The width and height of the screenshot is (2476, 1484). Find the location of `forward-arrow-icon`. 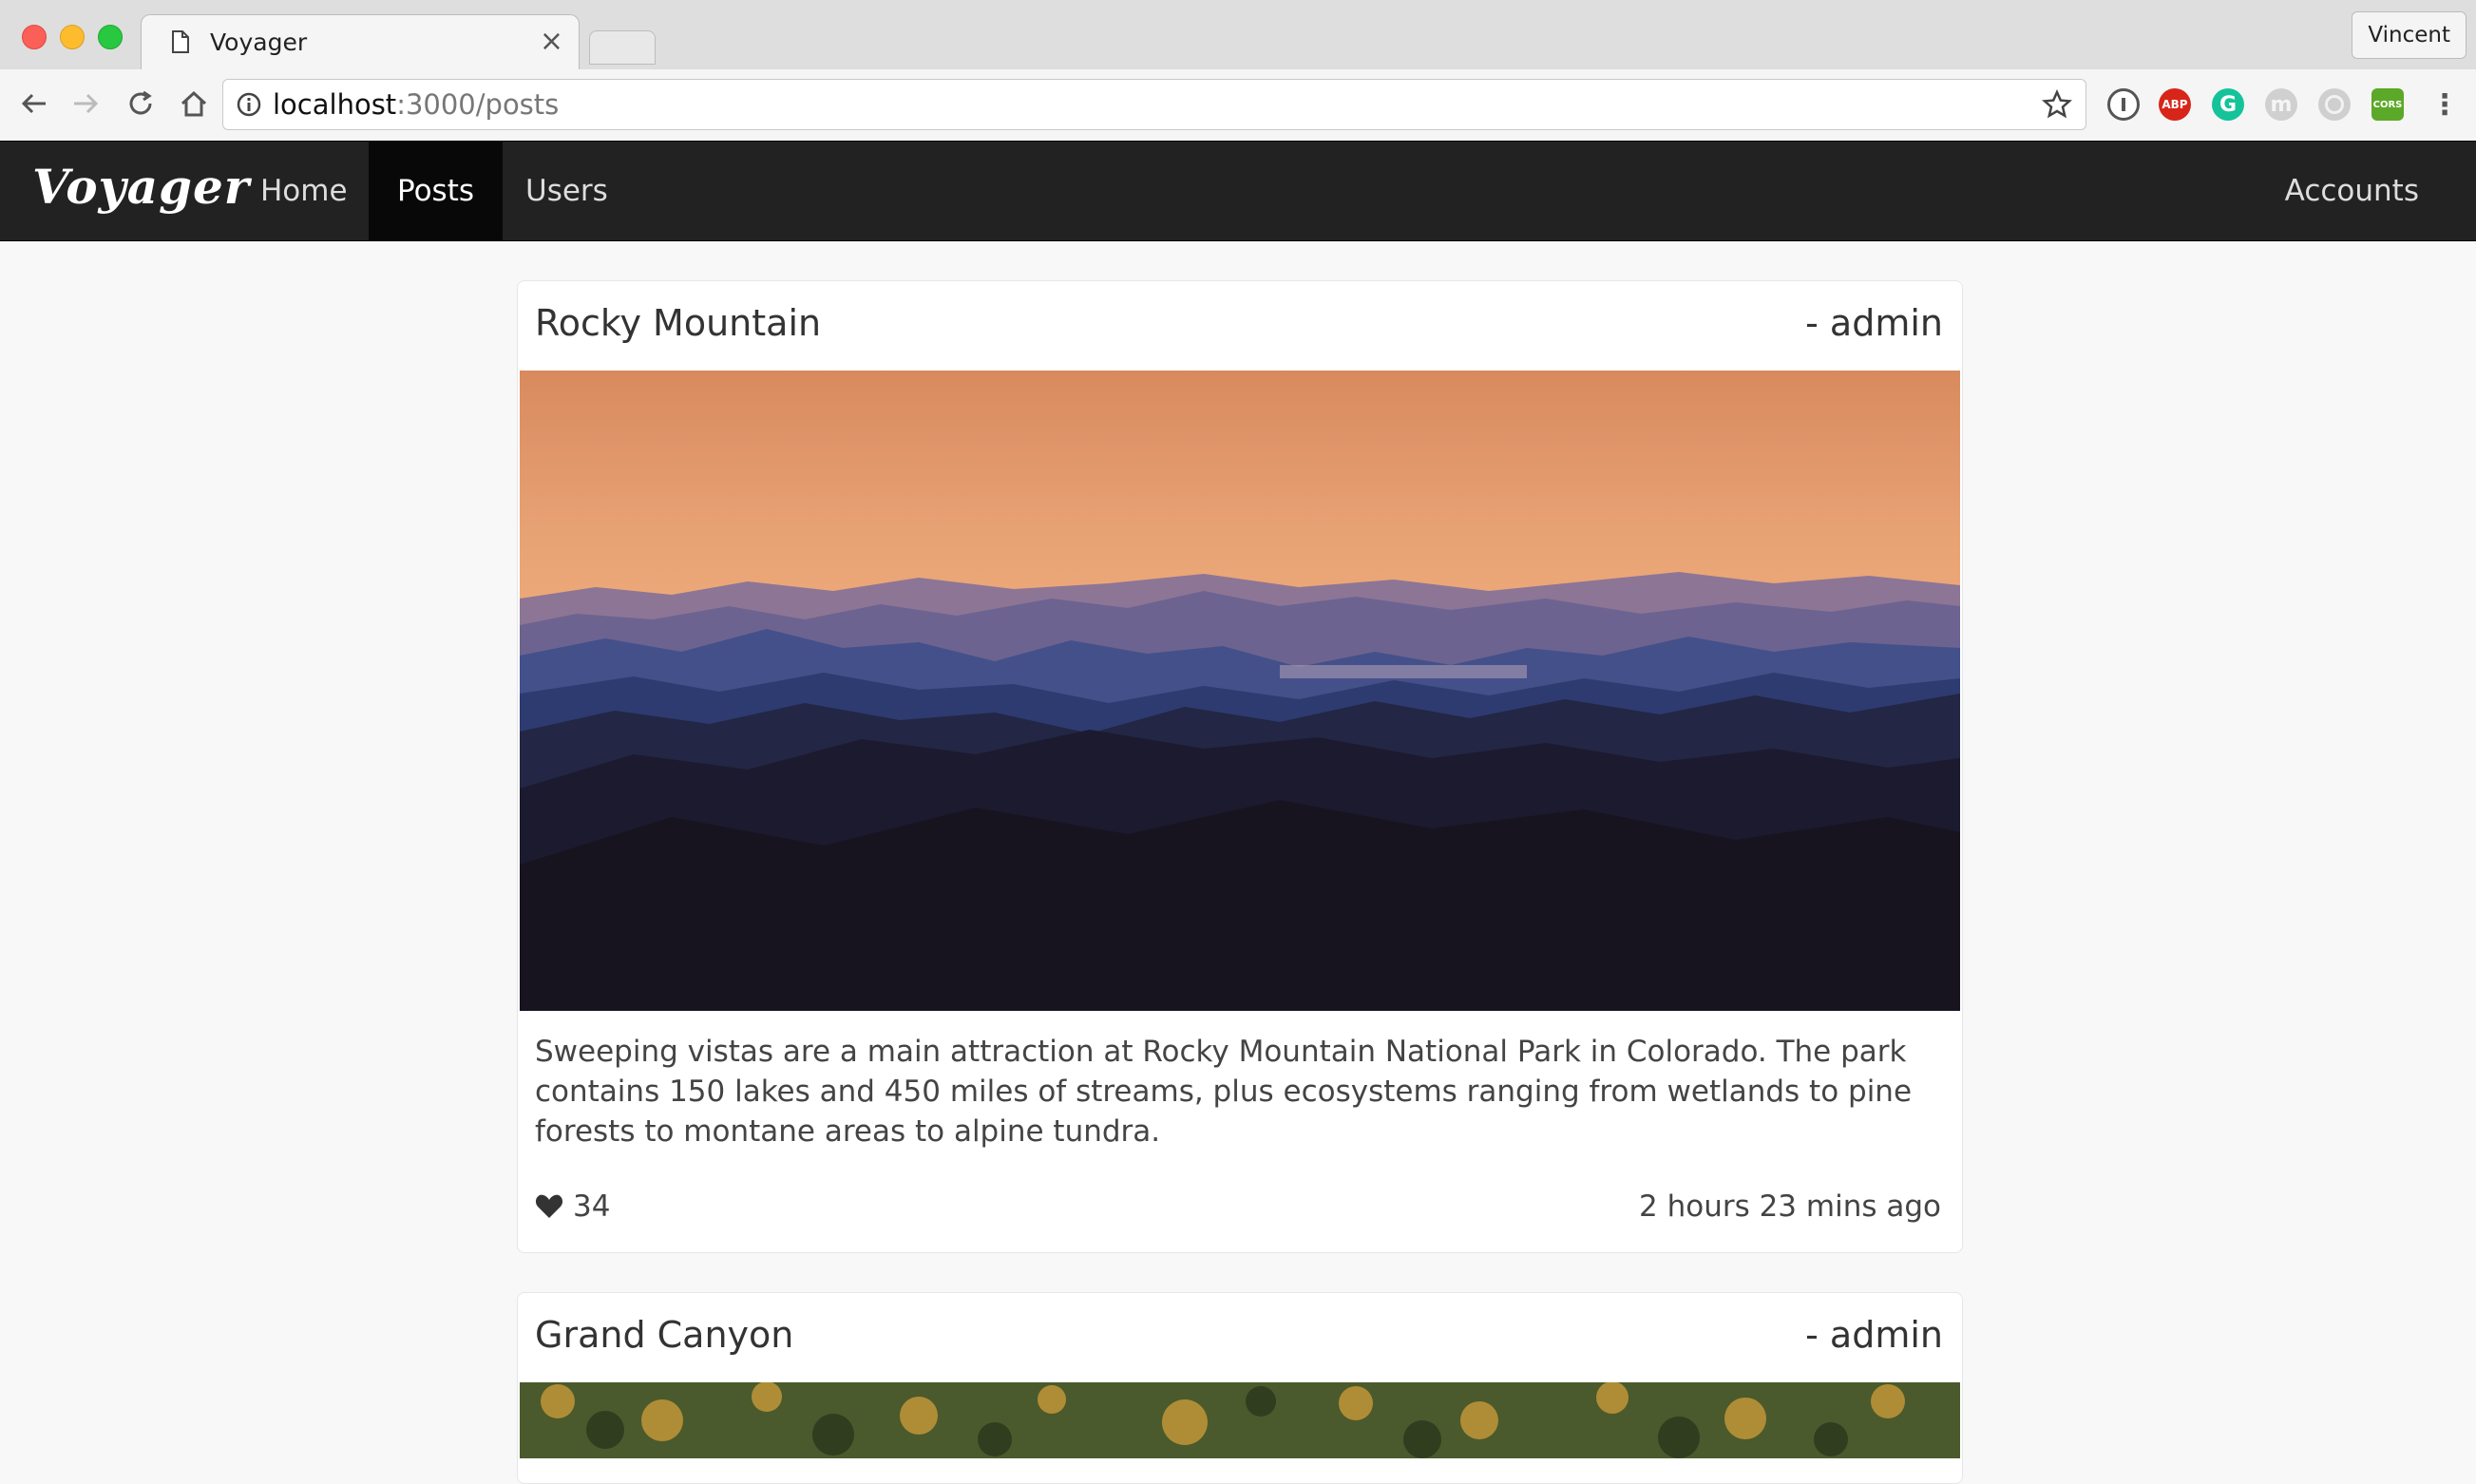

forward-arrow-icon is located at coordinates (87, 103).